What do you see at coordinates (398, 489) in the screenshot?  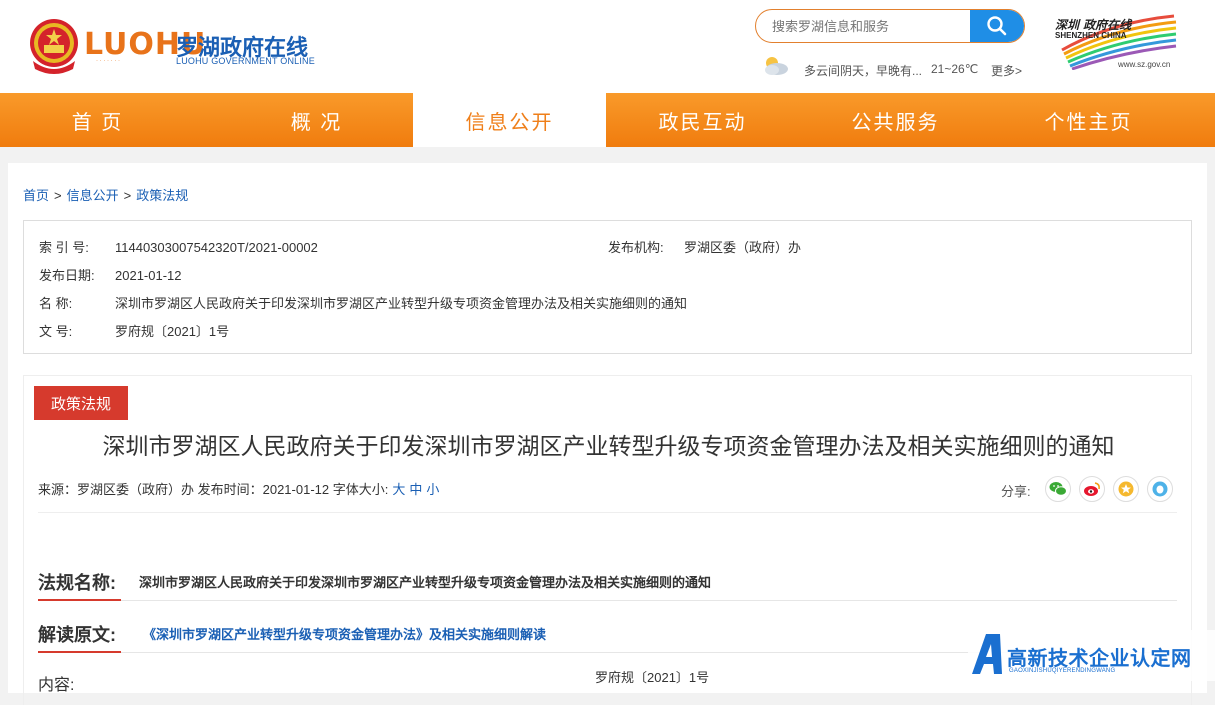 I see `font-size-large: 大` at bounding box center [398, 489].